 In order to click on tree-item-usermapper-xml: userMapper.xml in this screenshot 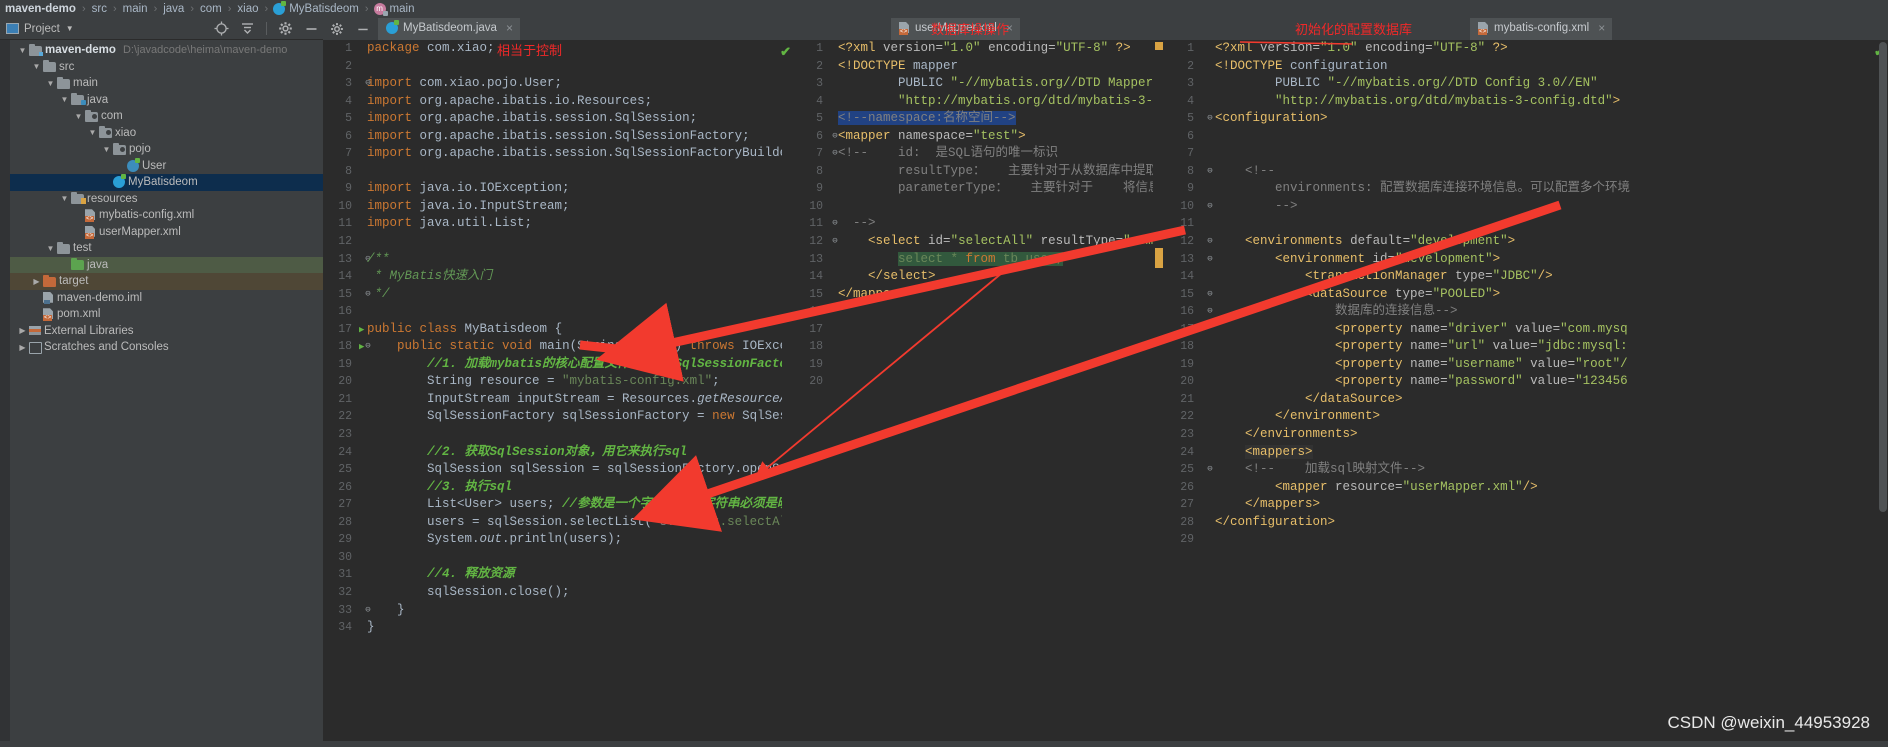, I will do `click(166, 232)`.